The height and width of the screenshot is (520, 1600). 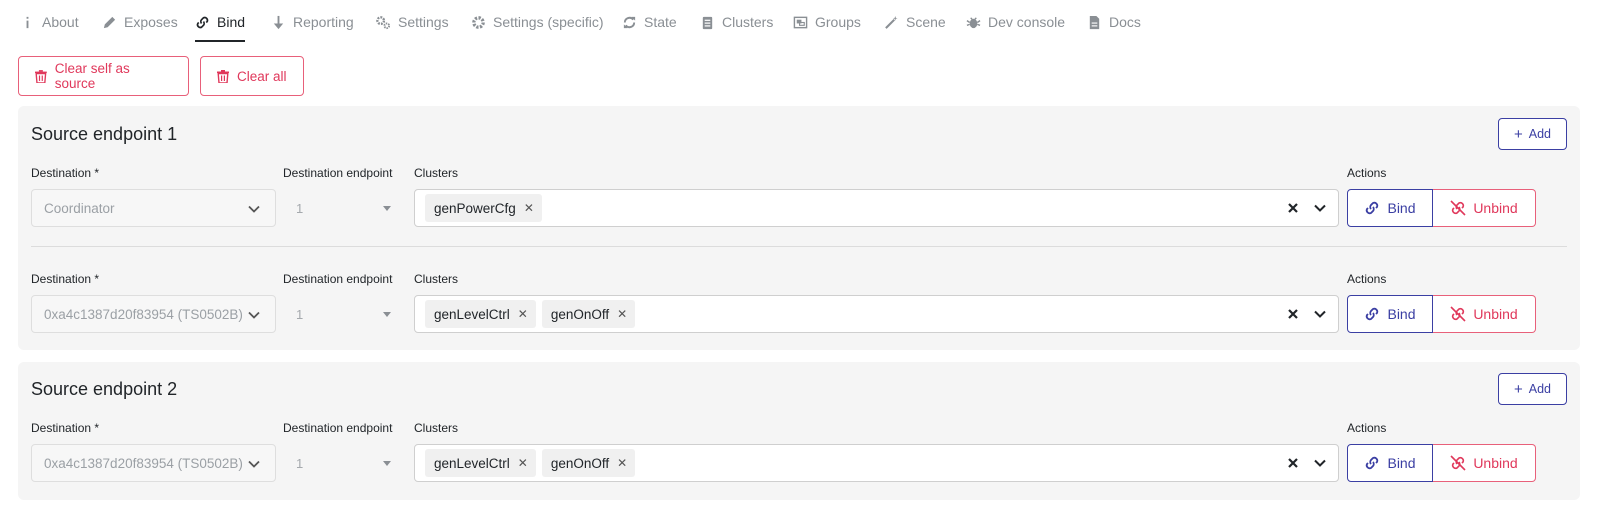 What do you see at coordinates (926, 22) in the screenshot?
I see `tab-label: Scene` at bounding box center [926, 22].